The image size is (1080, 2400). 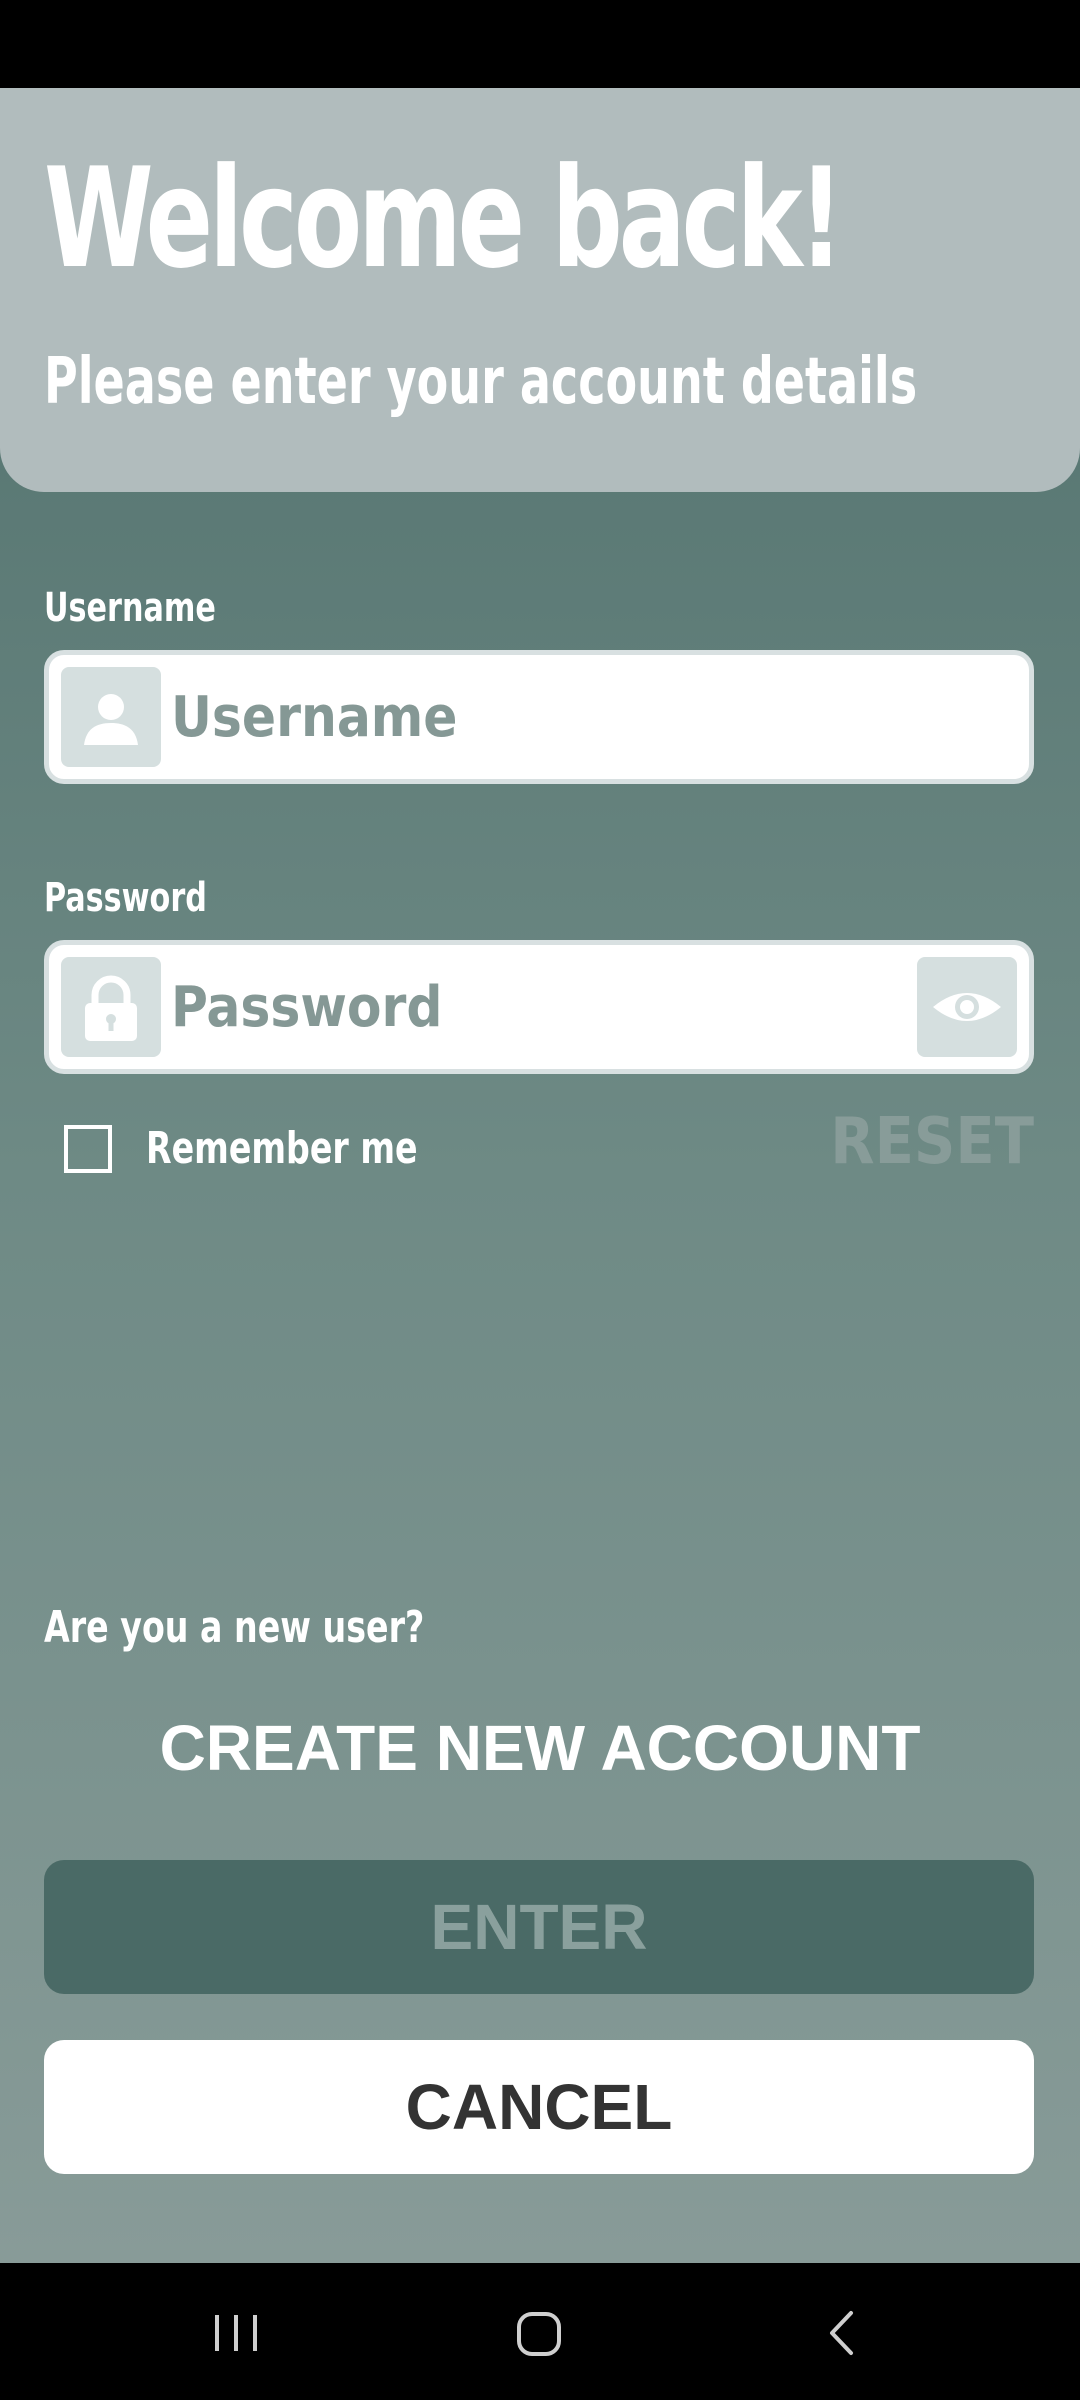 I want to click on recents-button, so click(x=236, y=2333).